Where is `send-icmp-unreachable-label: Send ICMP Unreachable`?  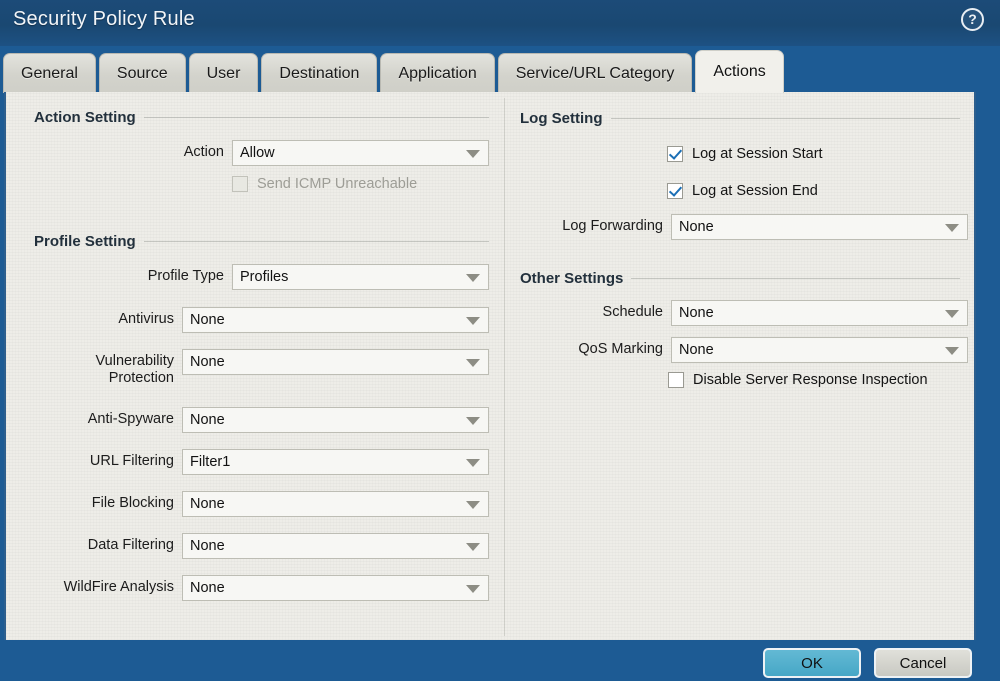 send-icmp-unreachable-label: Send ICMP Unreachable is located at coordinates (337, 184).